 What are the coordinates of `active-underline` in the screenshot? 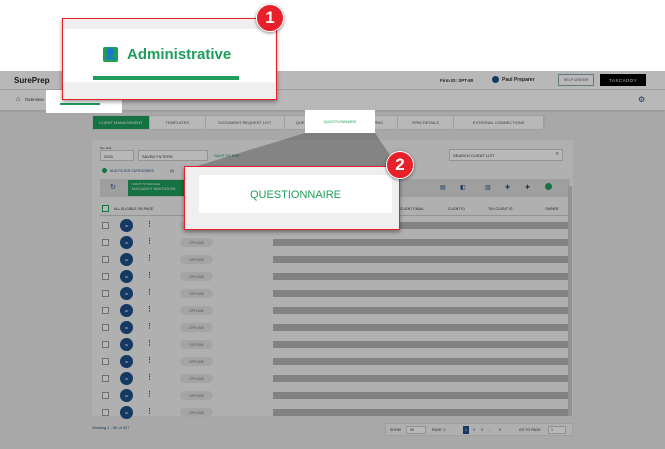 It's located at (166, 78).